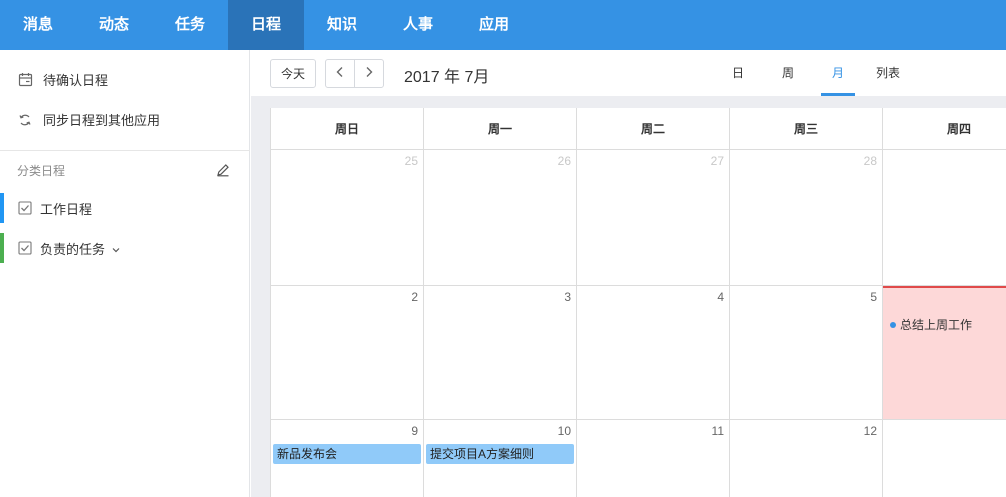  I want to click on category-label: 负责的任务, so click(73, 249).